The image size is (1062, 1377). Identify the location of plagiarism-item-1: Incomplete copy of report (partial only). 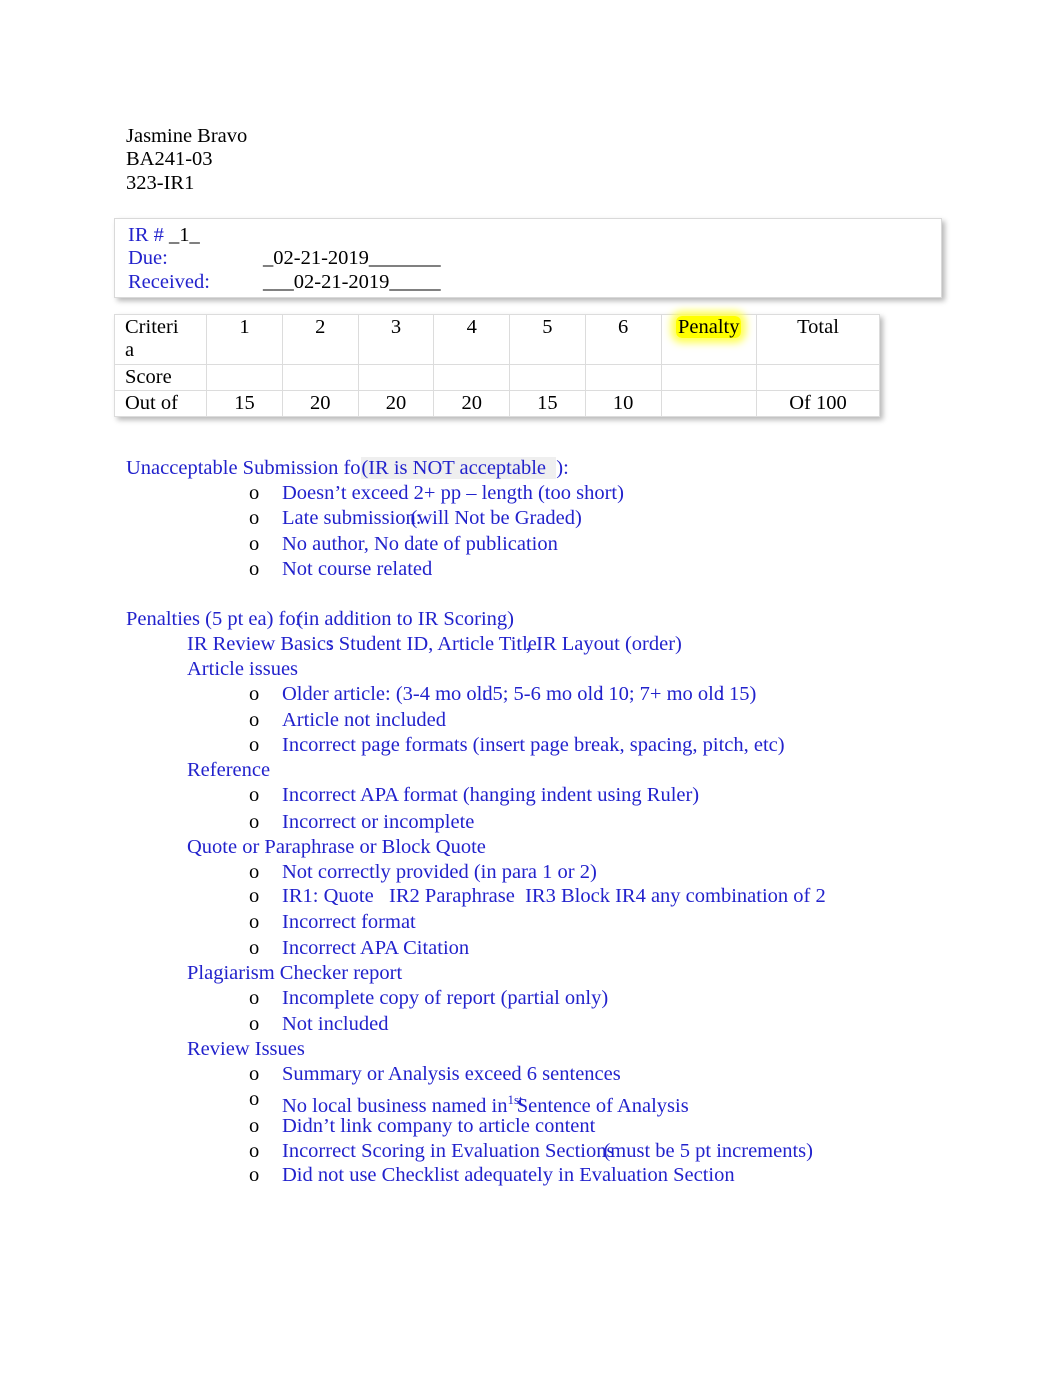
(445, 998).